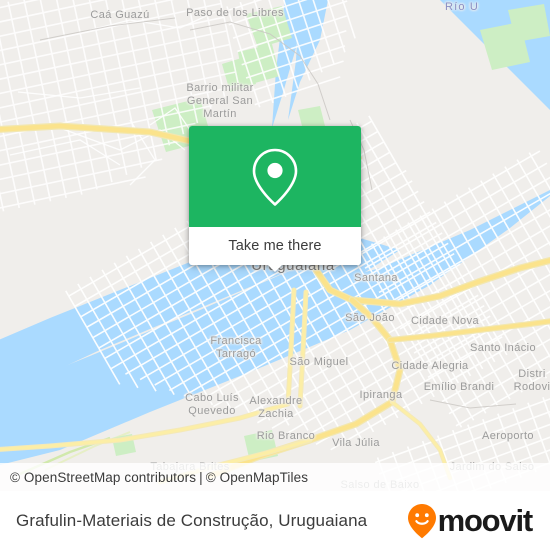  What do you see at coordinates (257, 477) in the screenshot?
I see `openmaptiles-attribution-link: © OpenMapTiles` at bounding box center [257, 477].